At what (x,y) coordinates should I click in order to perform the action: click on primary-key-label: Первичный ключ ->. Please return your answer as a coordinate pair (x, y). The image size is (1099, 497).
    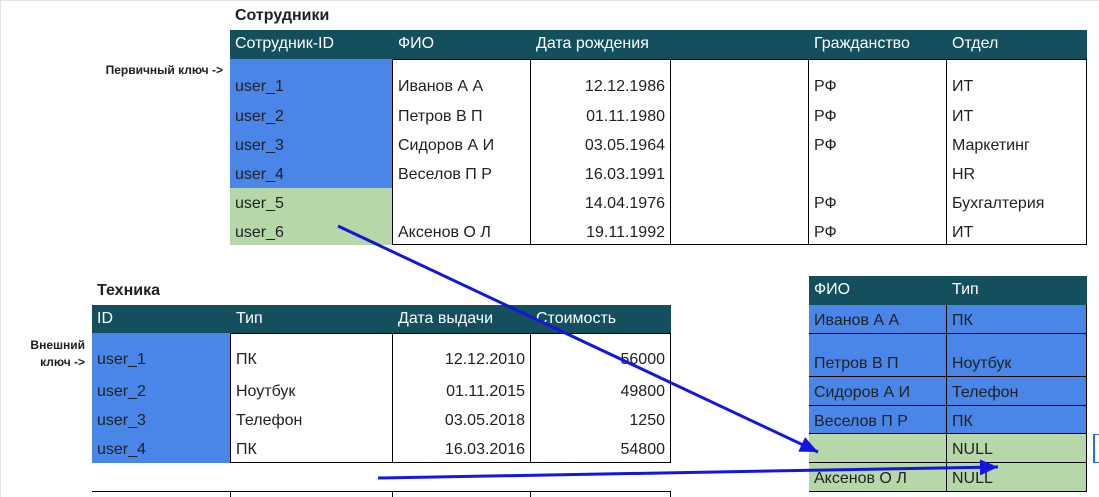
    Looking at the image, I should click on (164, 70).